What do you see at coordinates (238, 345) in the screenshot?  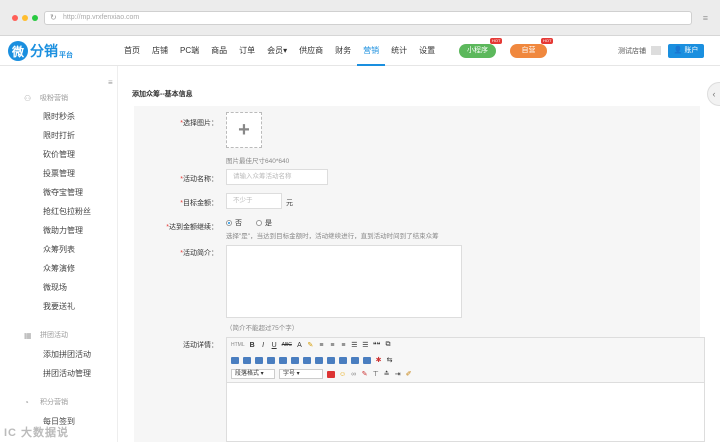 I see `html-source-button: HTML` at bounding box center [238, 345].